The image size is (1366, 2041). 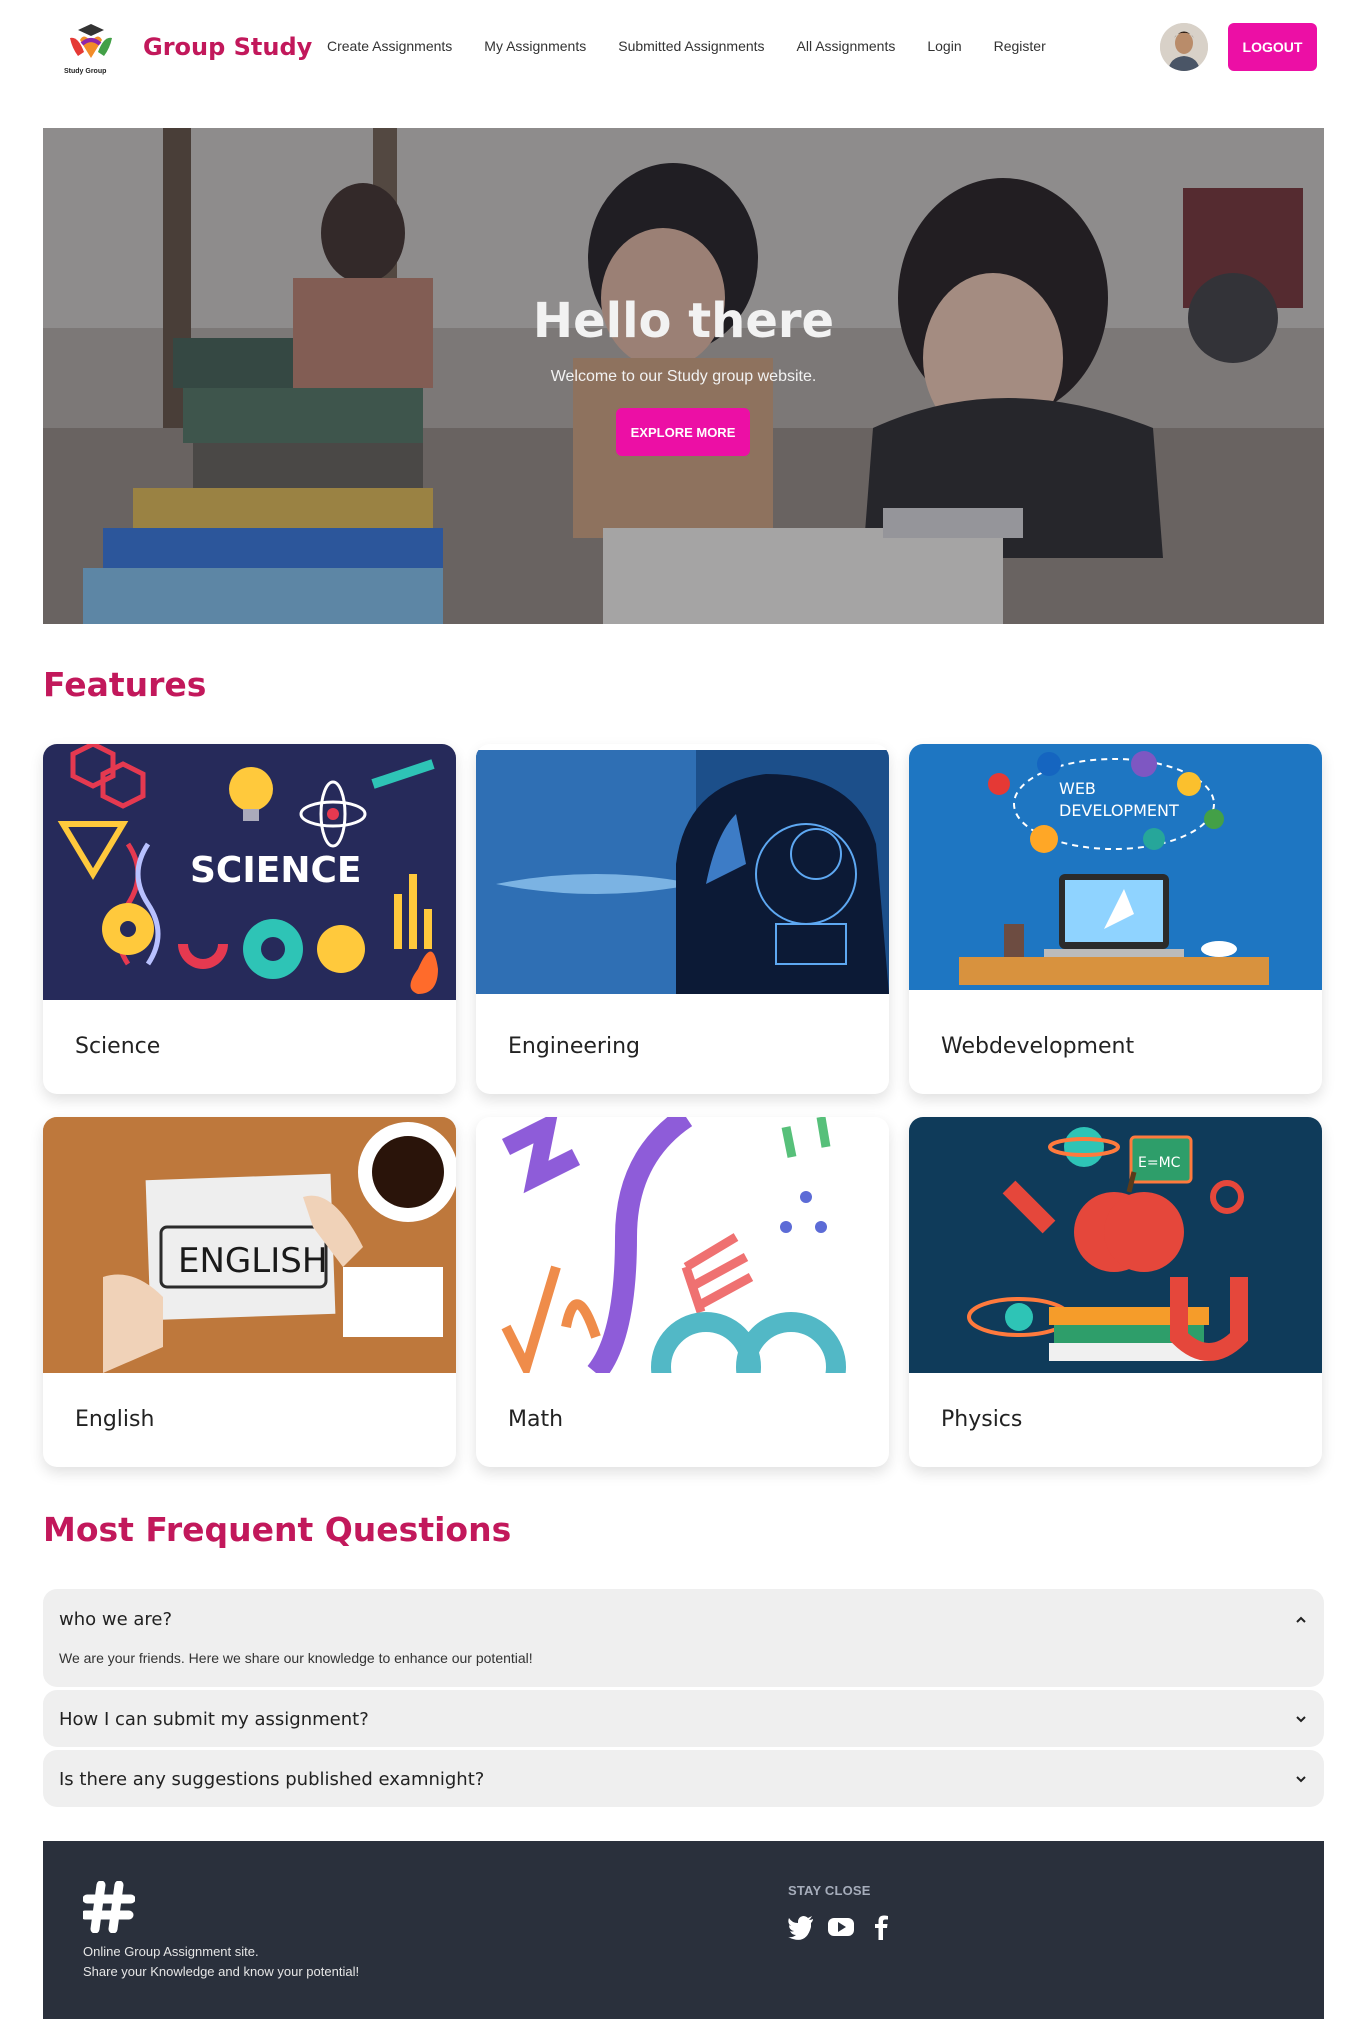 I want to click on english-image: ENGLISH, so click(x=249, y=1245).